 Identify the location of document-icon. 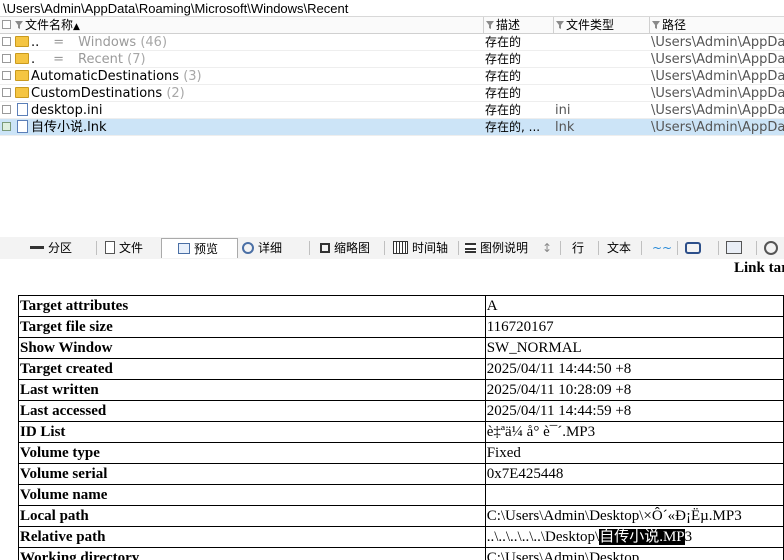
(22, 126).